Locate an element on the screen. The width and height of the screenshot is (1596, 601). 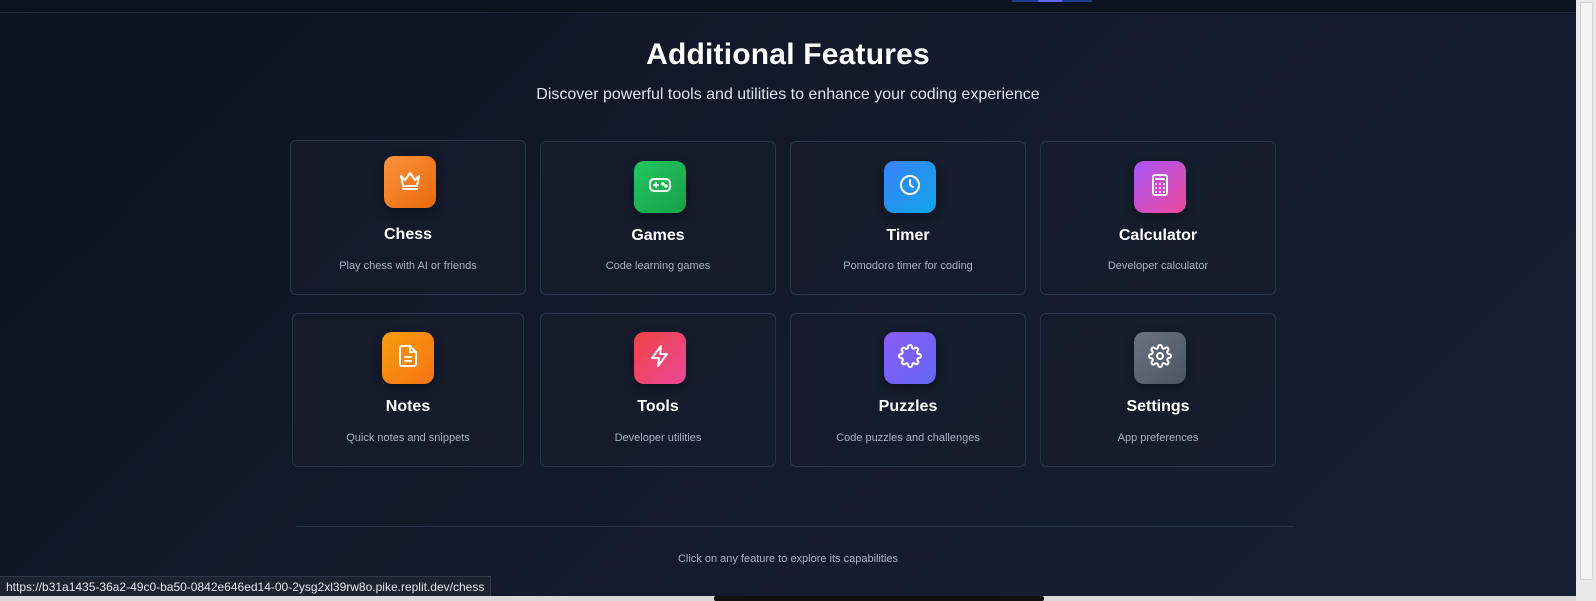
feature-description: Developer utilities is located at coordinates (658, 438).